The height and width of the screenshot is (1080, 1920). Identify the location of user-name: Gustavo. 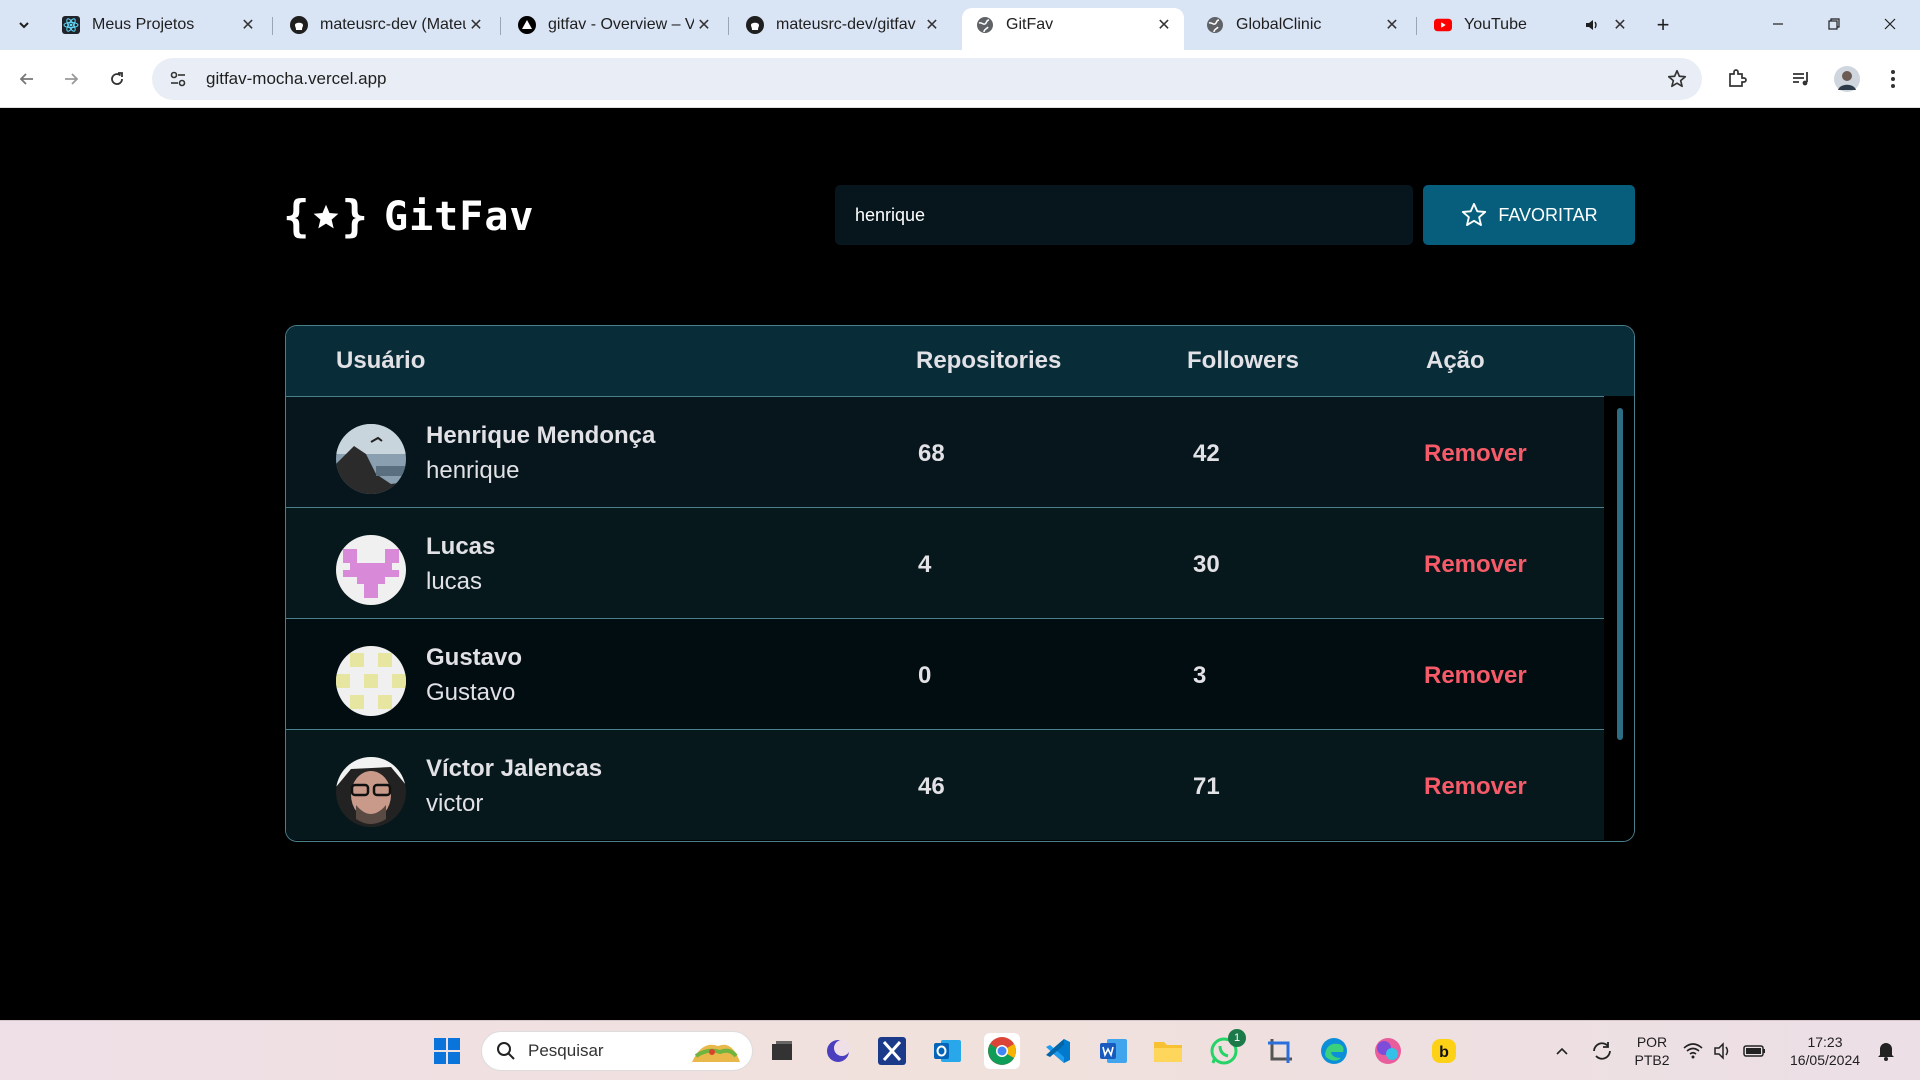
(474, 657).